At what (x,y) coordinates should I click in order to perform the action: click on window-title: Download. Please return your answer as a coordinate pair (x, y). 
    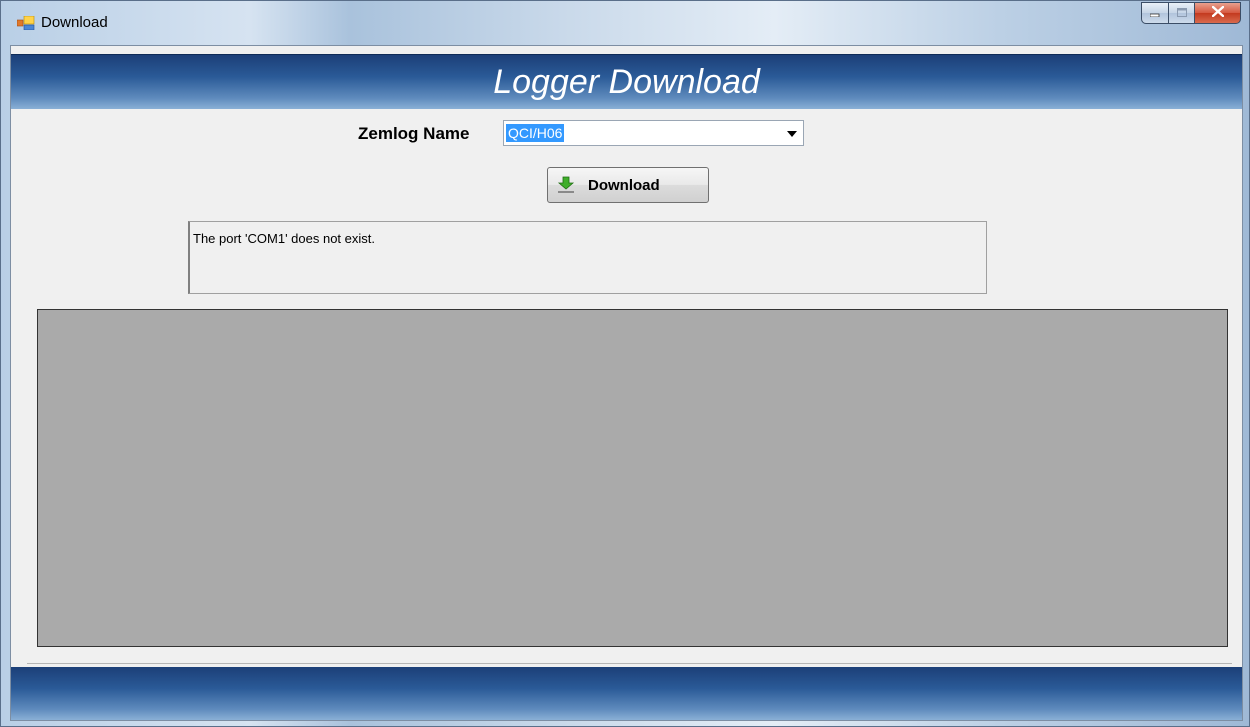
    Looking at the image, I should click on (74, 22).